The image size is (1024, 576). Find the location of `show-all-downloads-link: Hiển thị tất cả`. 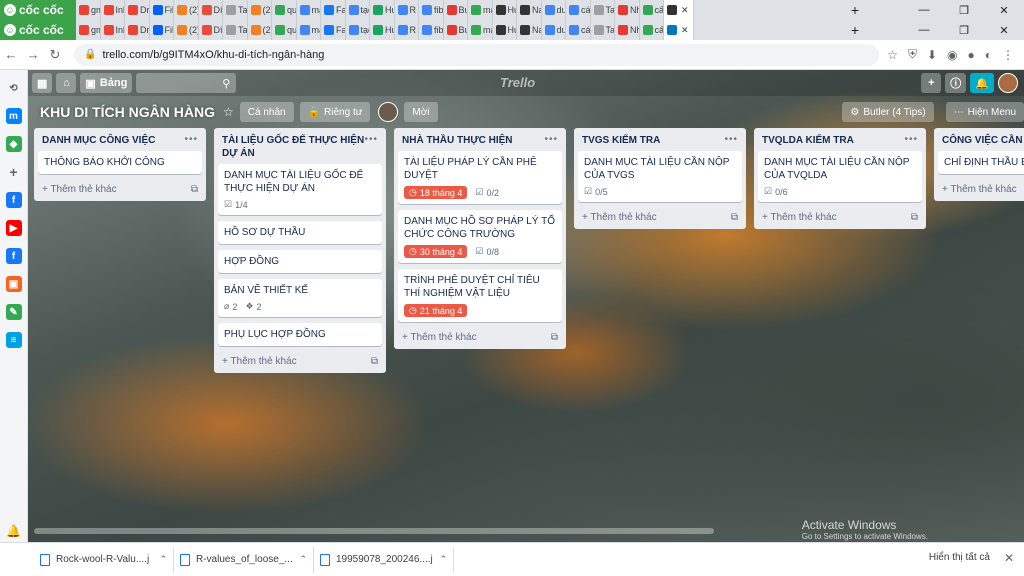

show-all-downloads-link: Hiển thị tất cả is located at coordinates (959, 557).